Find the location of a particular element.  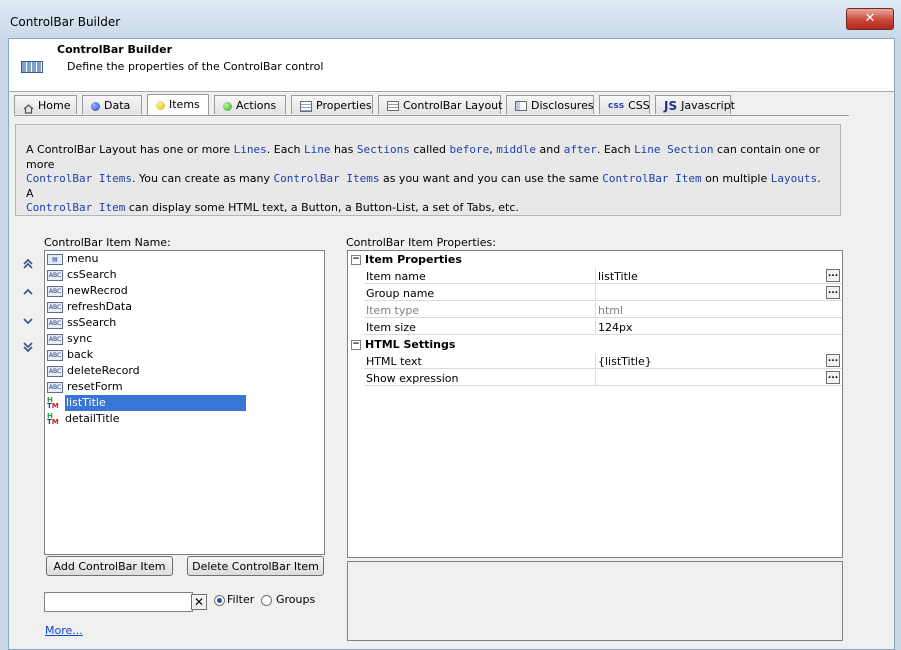

info-text: . You can create as many is located at coordinates (202, 178).